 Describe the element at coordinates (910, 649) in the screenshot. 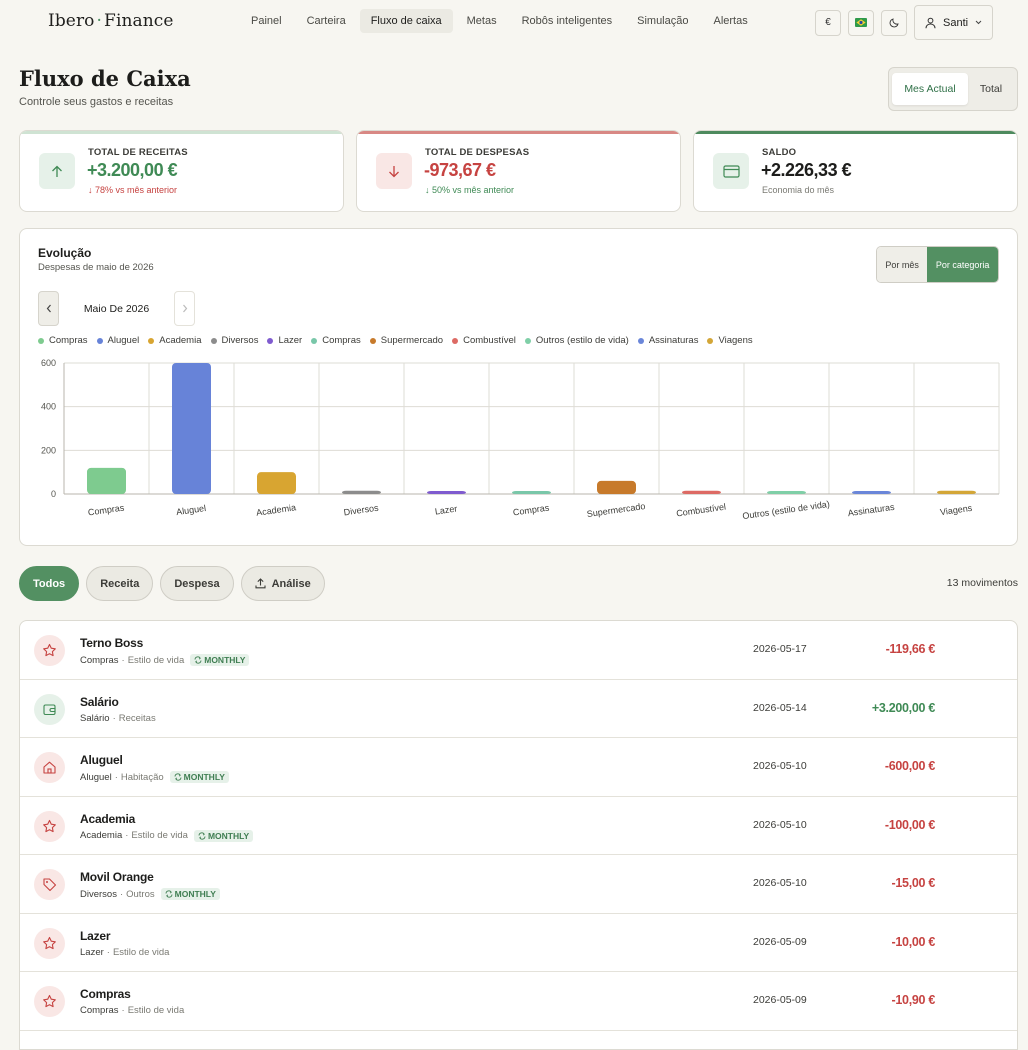

I see `transaction-amount: -119,66 €` at that location.